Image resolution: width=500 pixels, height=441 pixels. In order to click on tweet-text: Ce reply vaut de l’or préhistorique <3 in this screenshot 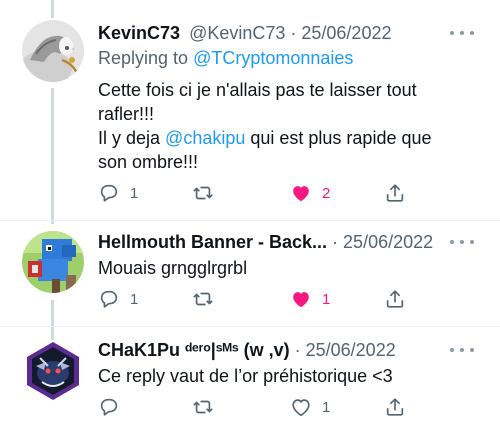, I will do `click(245, 376)`.